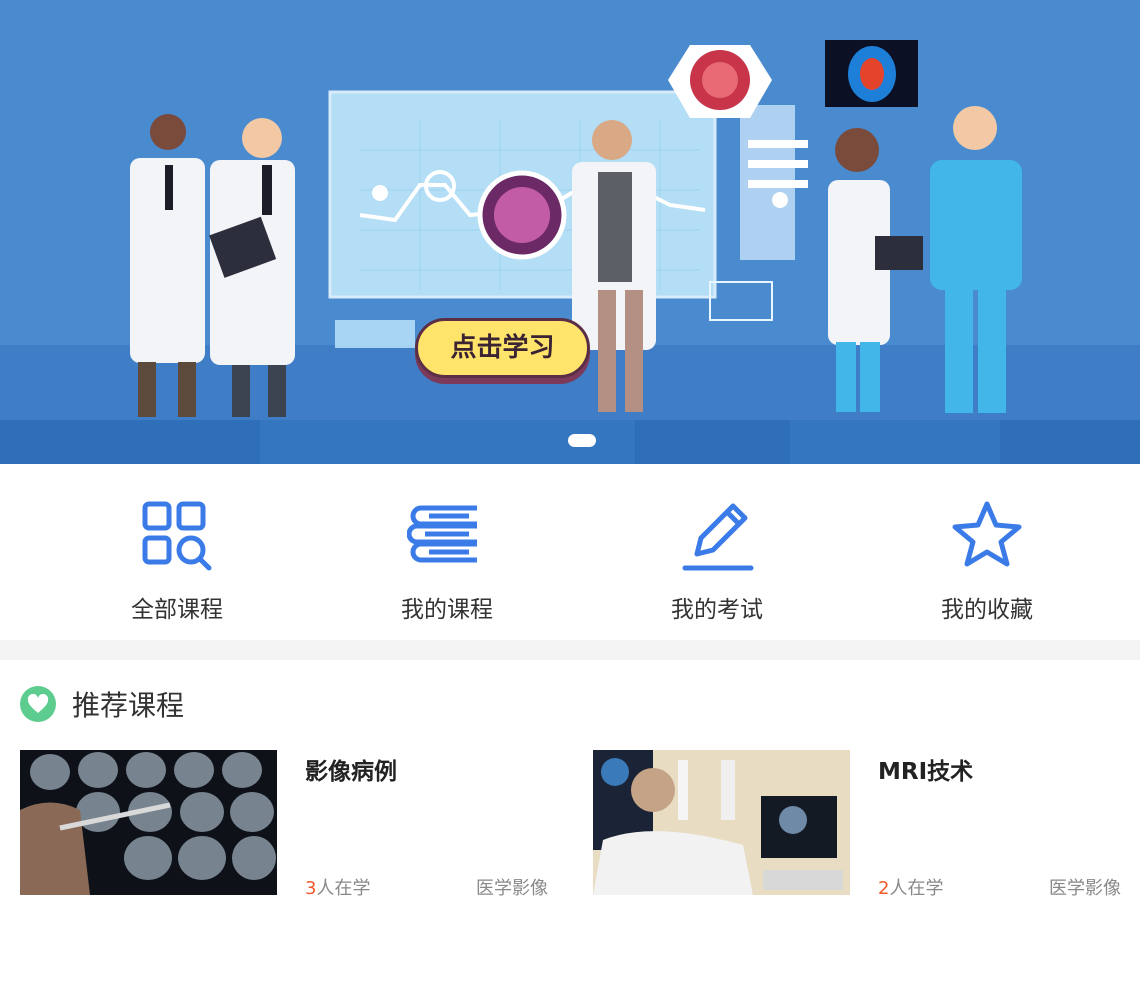 The image size is (1140, 1000). What do you see at coordinates (351, 772) in the screenshot?
I see `course-title: 影像病例` at bounding box center [351, 772].